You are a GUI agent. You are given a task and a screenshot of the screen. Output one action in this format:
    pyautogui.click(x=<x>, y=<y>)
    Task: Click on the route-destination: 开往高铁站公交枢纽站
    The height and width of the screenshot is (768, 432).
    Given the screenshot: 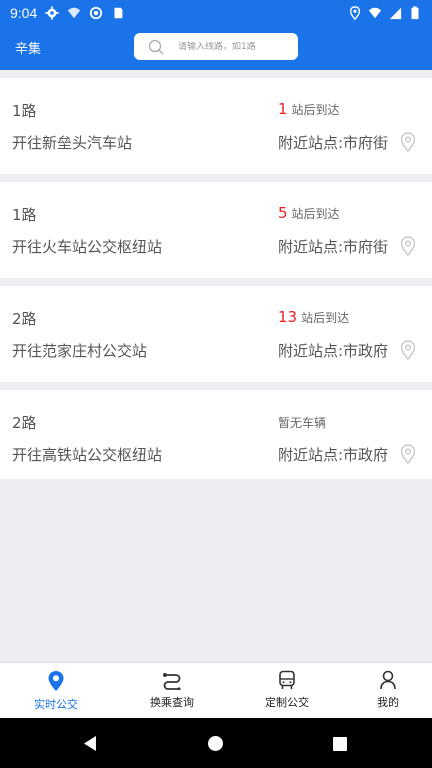 What is the action you would take?
    pyautogui.click(x=87, y=455)
    